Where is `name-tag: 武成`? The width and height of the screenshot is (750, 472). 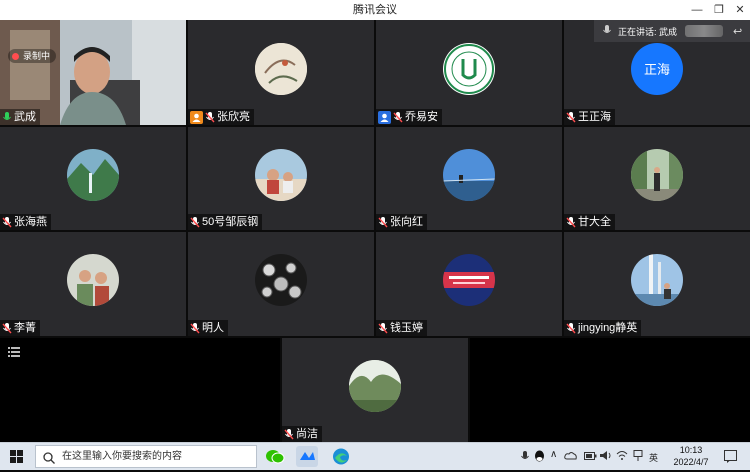 name-tag: 武成 is located at coordinates (20, 117).